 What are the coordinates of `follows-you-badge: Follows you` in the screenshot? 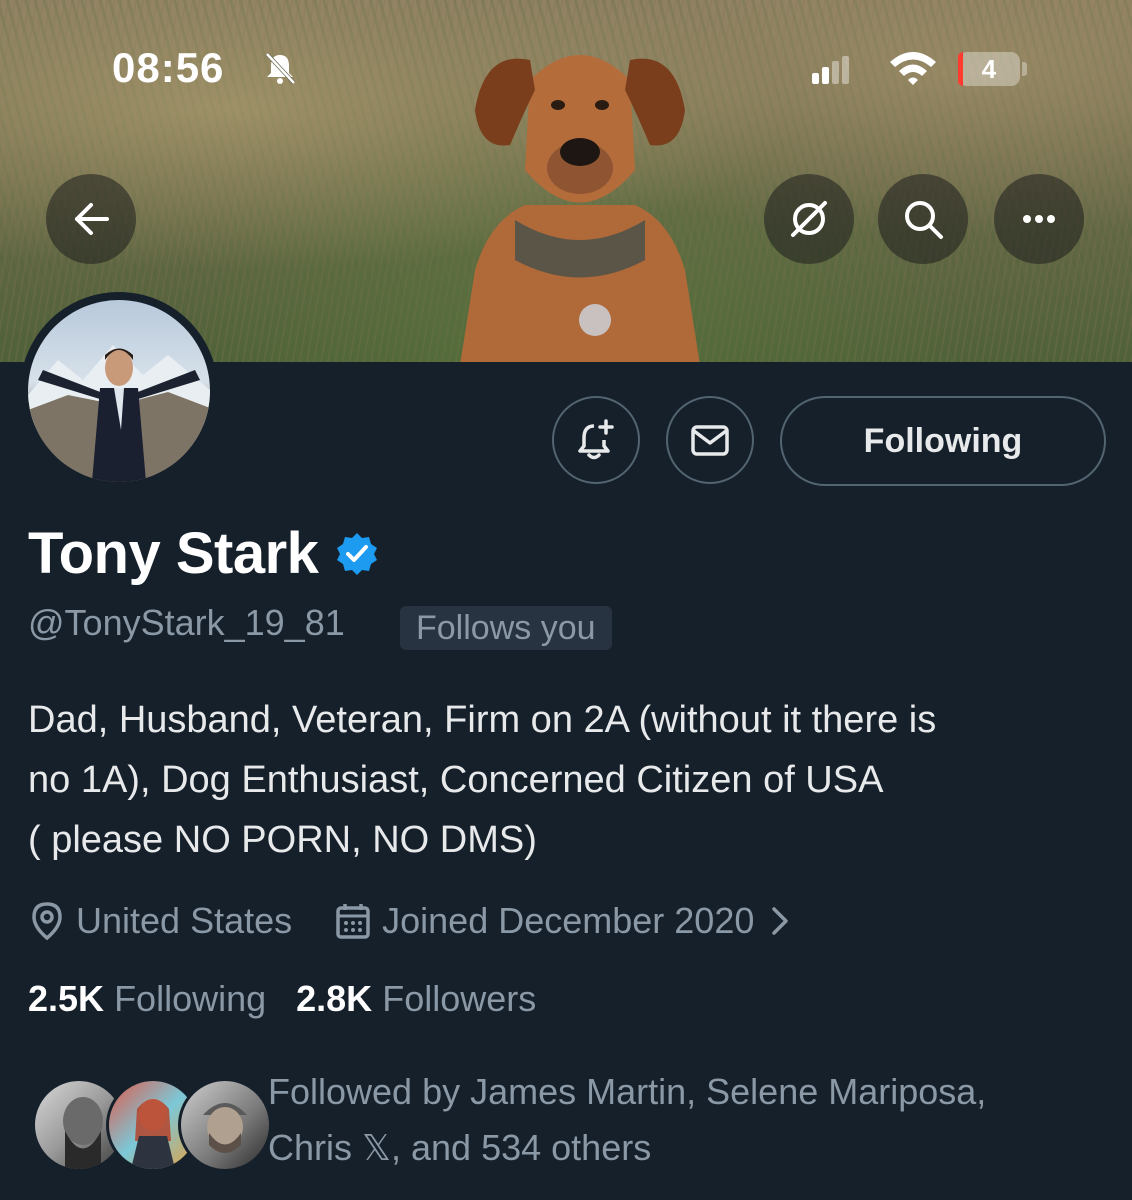 It's located at (506, 628).